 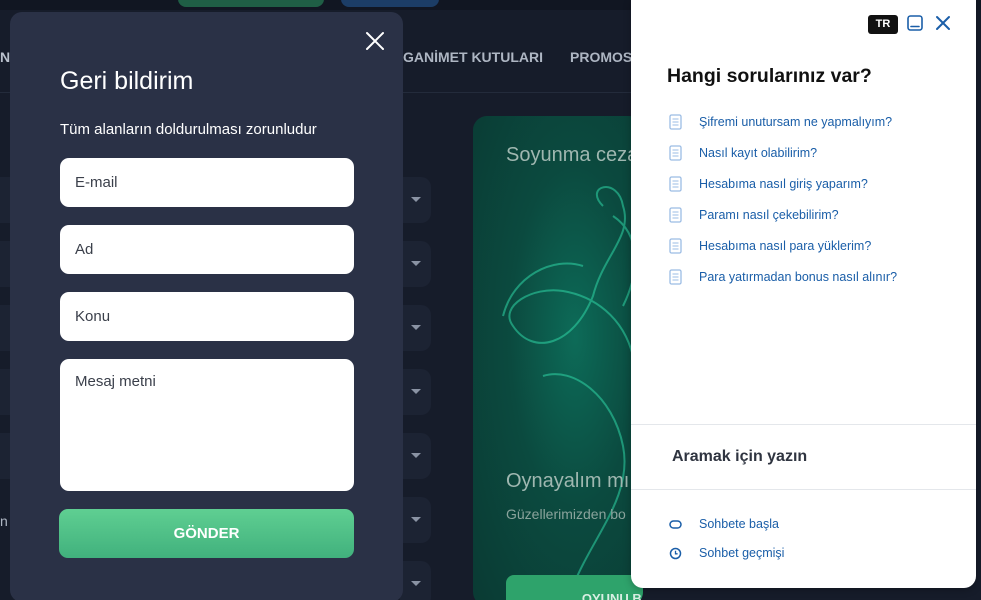 I want to click on clock-icon, so click(x=675, y=553).